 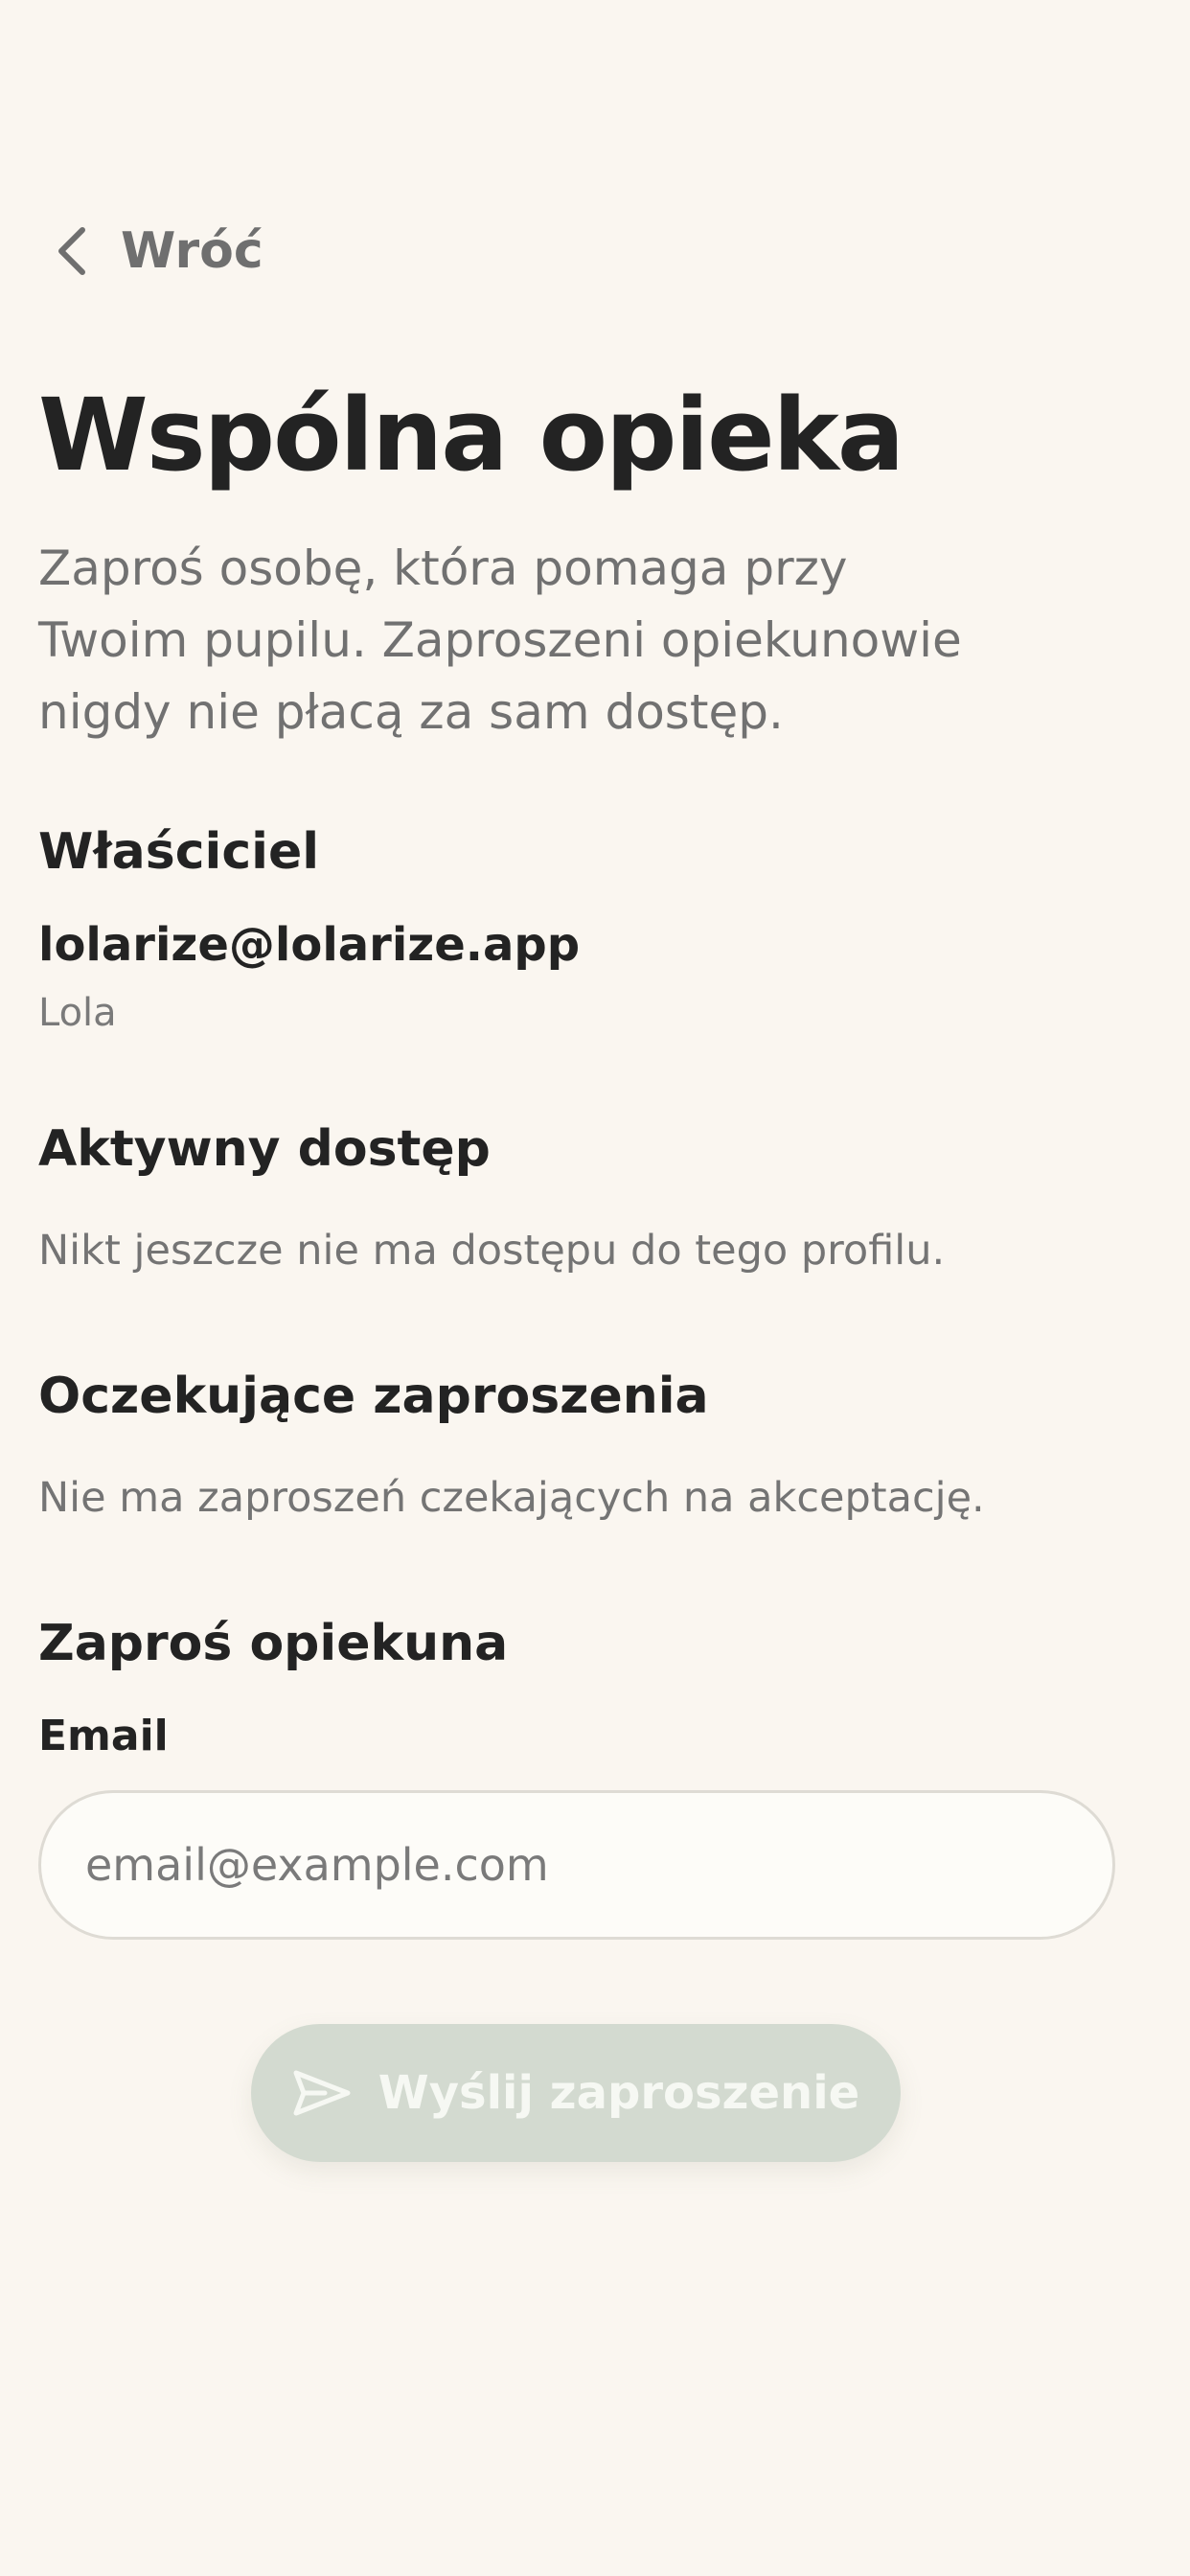 I want to click on owner-email: lolarize@lolarize.app, so click(x=310, y=945).